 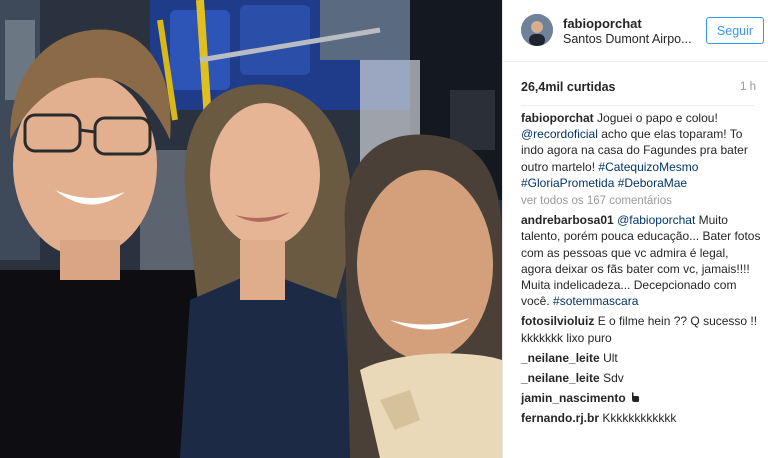 What do you see at coordinates (657, 118) in the screenshot?
I see `caption-text: Joguei o papo e colou!` at bounding box center [657, 118].